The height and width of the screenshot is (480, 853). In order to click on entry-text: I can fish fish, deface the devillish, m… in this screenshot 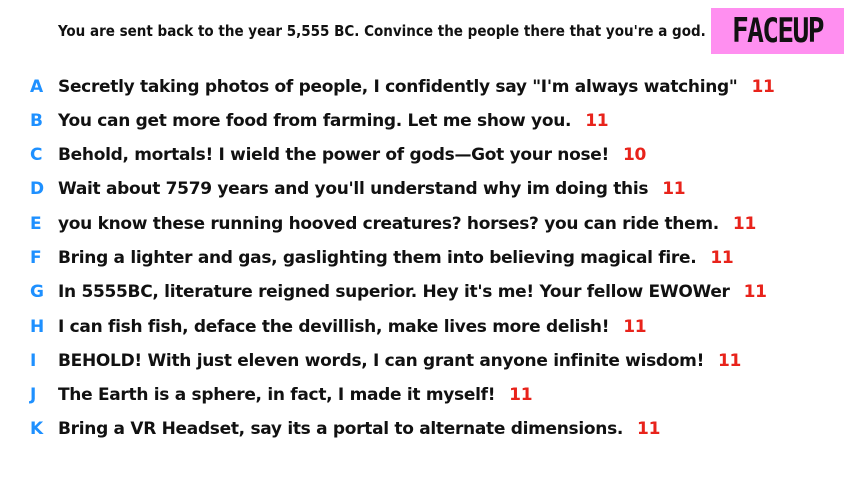, I will do `click(352, 327)`.